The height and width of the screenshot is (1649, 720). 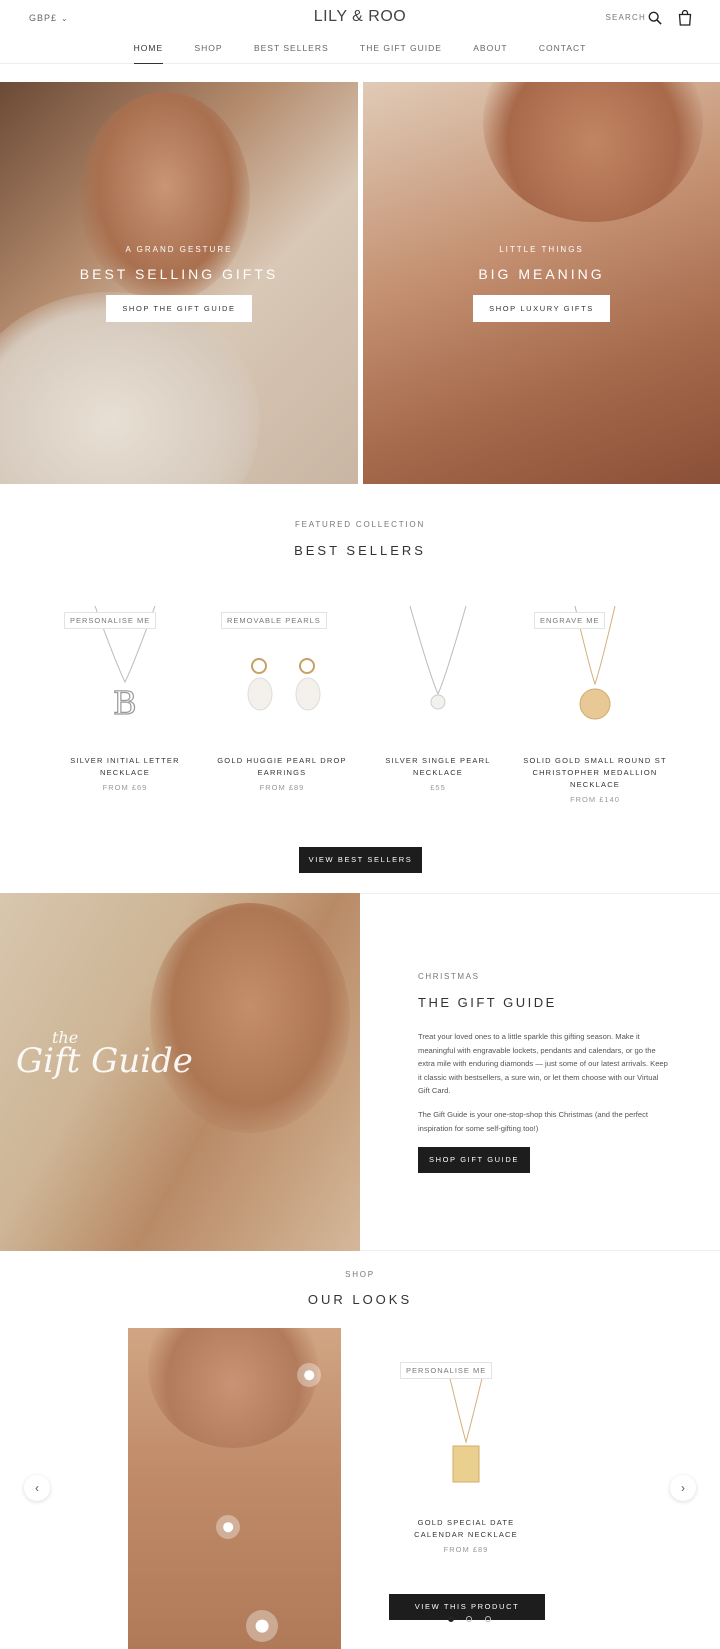 What do you see at coordinates (360, 524) in the screenshot?
I see `featured-eyebrow: FEATURED COLLECTION` at bounding box center [360, 524].